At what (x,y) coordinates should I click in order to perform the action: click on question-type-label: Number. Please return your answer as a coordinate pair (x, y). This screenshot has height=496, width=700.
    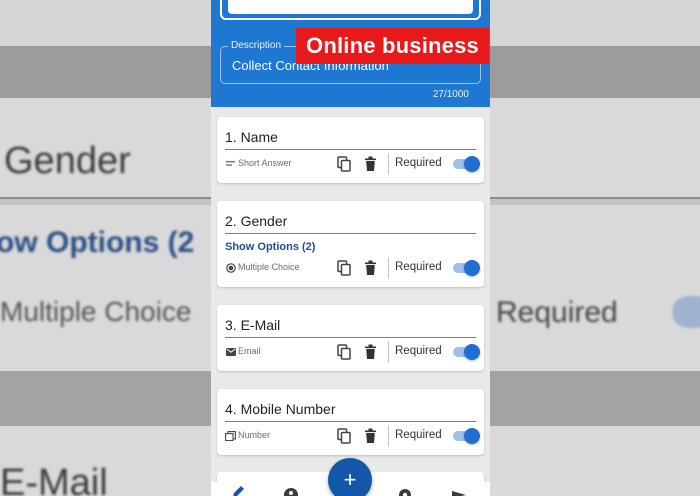
    Looking at the image, I should click on (254, 435).